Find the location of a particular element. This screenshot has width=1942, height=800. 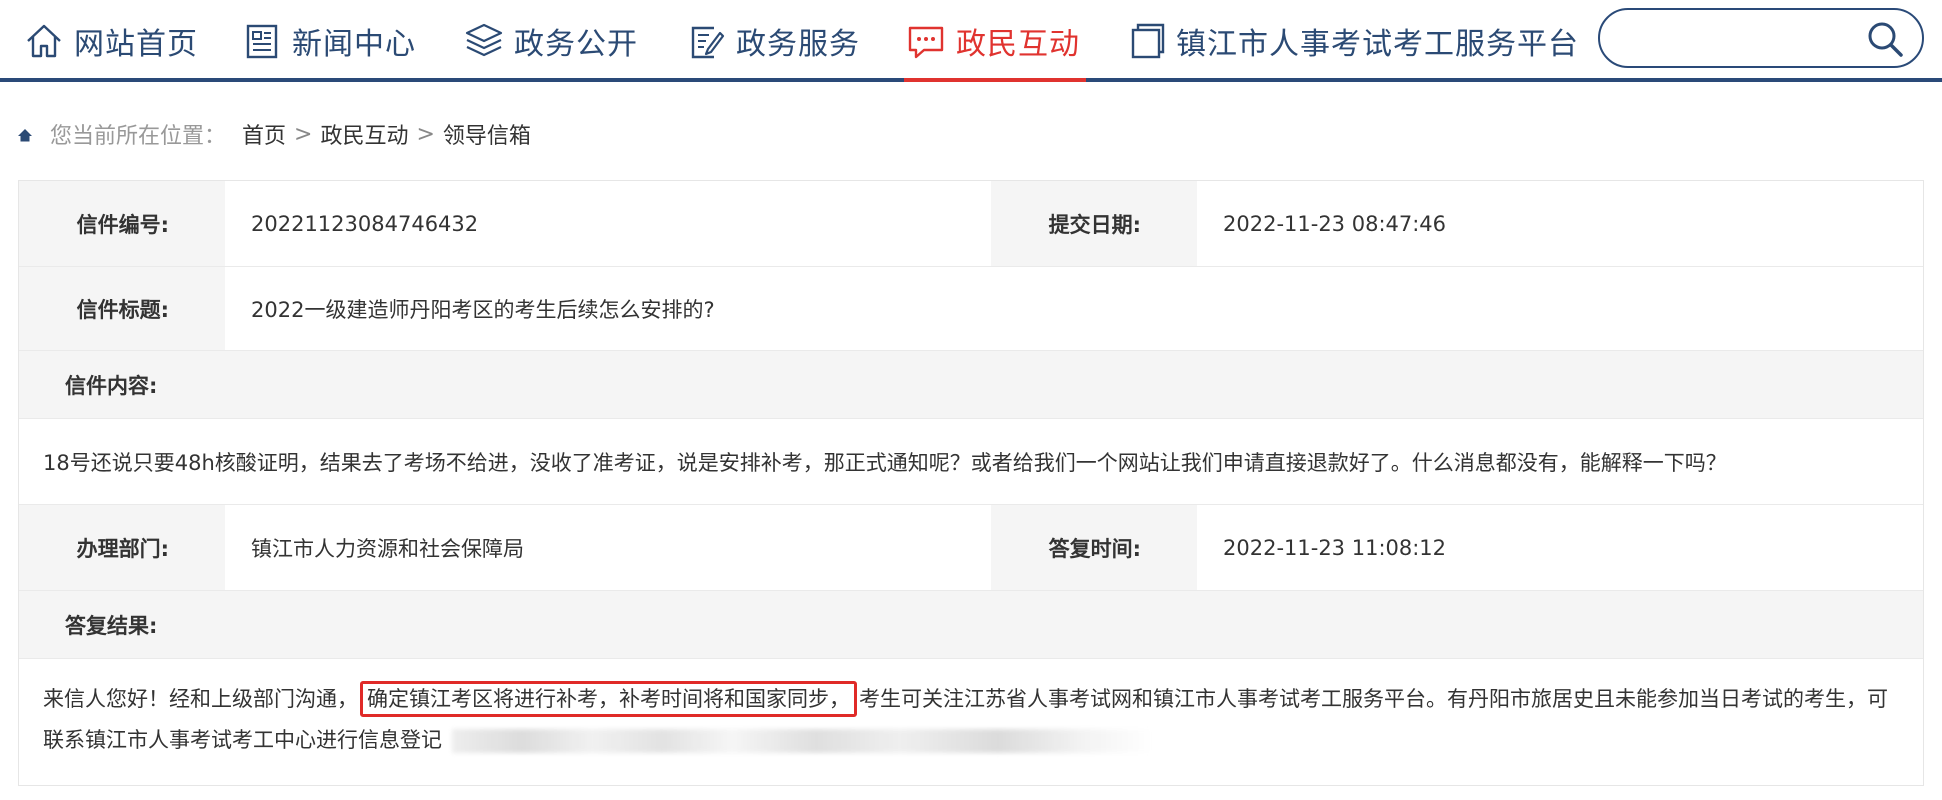

letter-number-value: 20221123084746432 is located at coordinates (608, 223).